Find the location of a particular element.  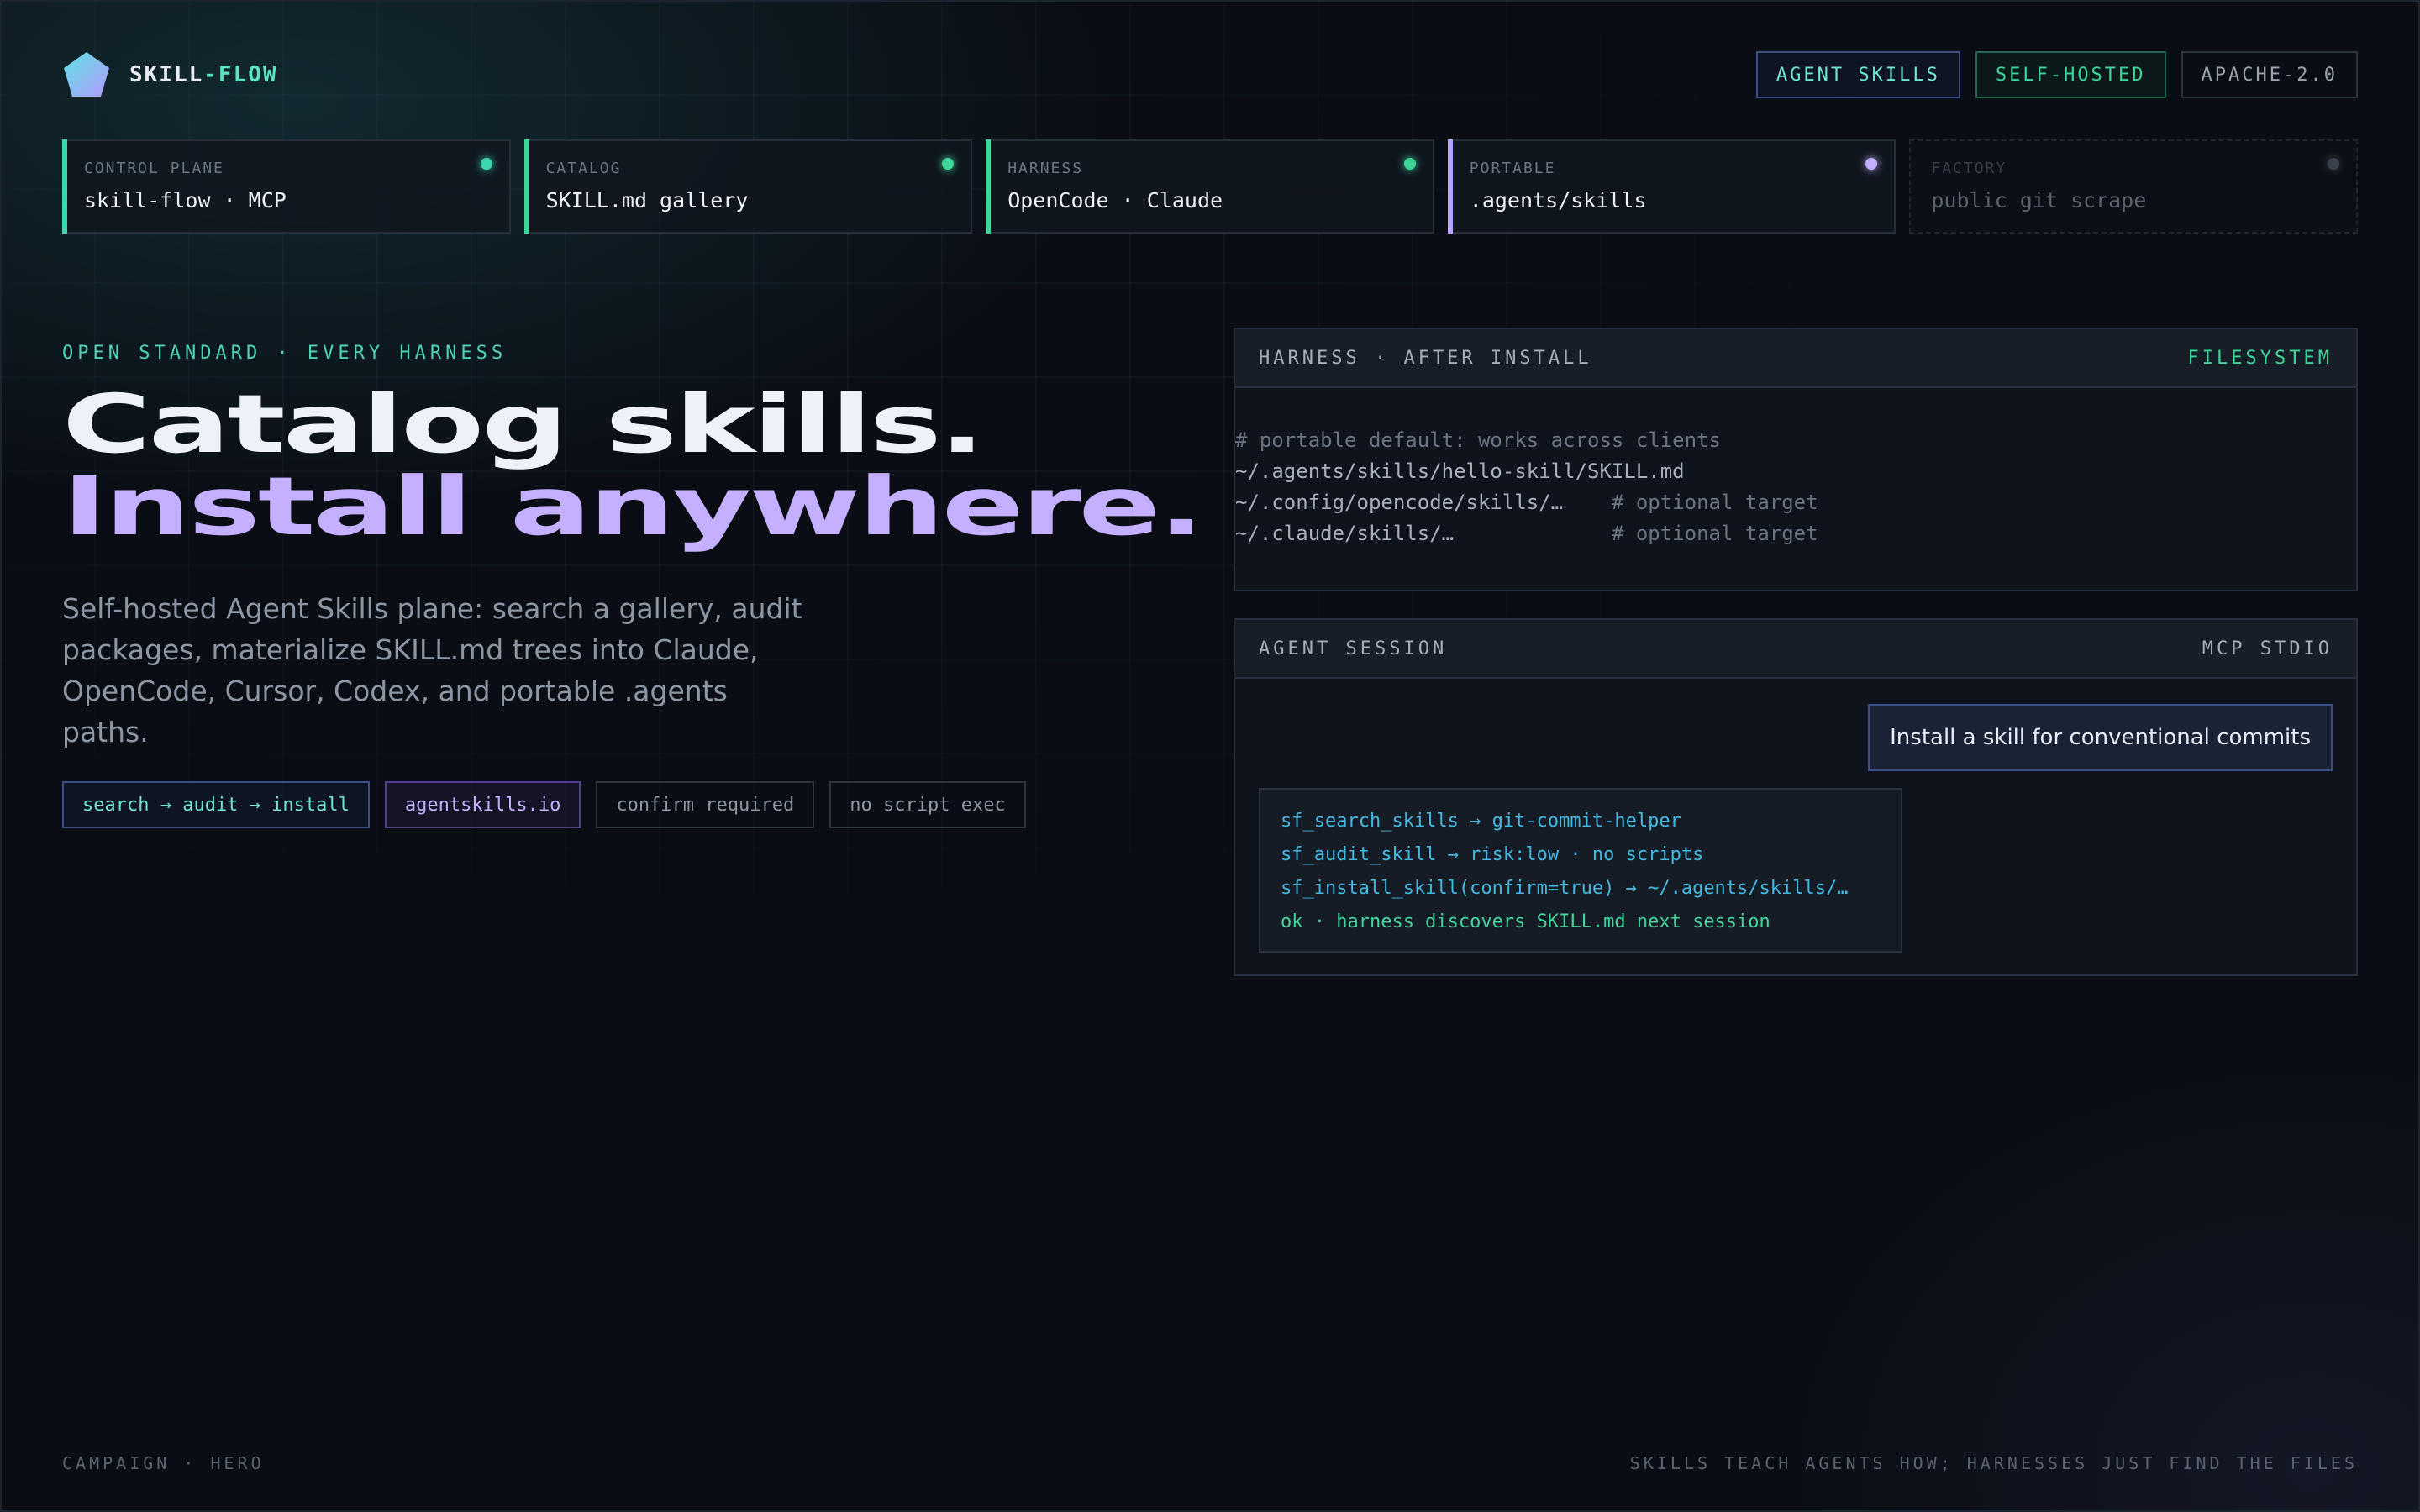

code-comment: # portable default: works across clients is located at coordinates (1478, 440).